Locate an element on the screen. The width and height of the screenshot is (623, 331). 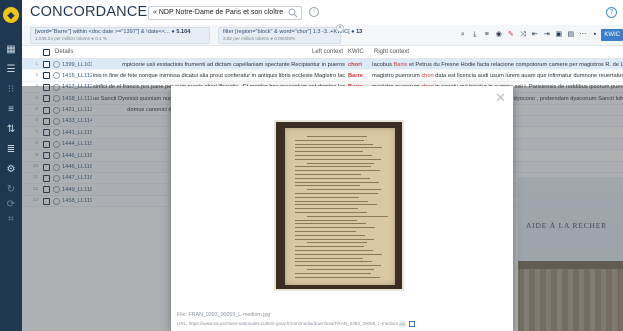
filter-icon: ≣ is located at coordinates (11, 150).